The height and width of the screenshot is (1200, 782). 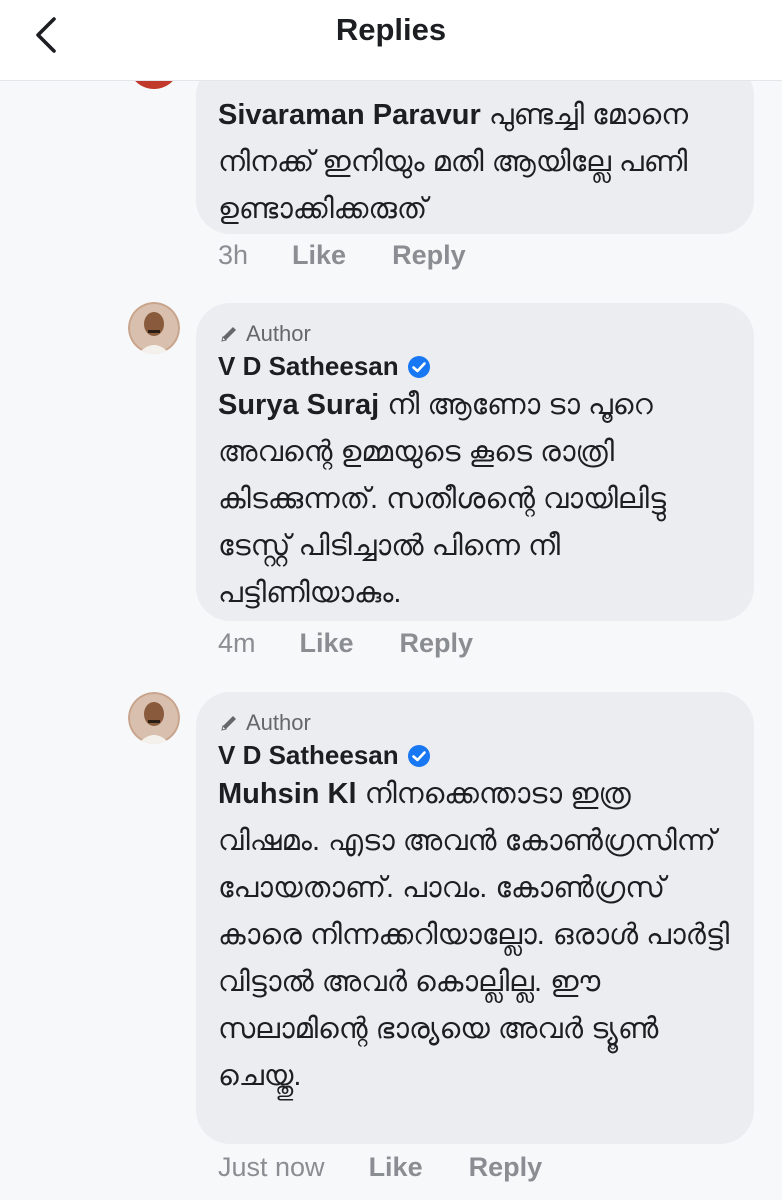 What do you see at coordinates (233, 255) in the screenshot?
I see `comment-timestamp: 3h` at bounding box center [233, 255].